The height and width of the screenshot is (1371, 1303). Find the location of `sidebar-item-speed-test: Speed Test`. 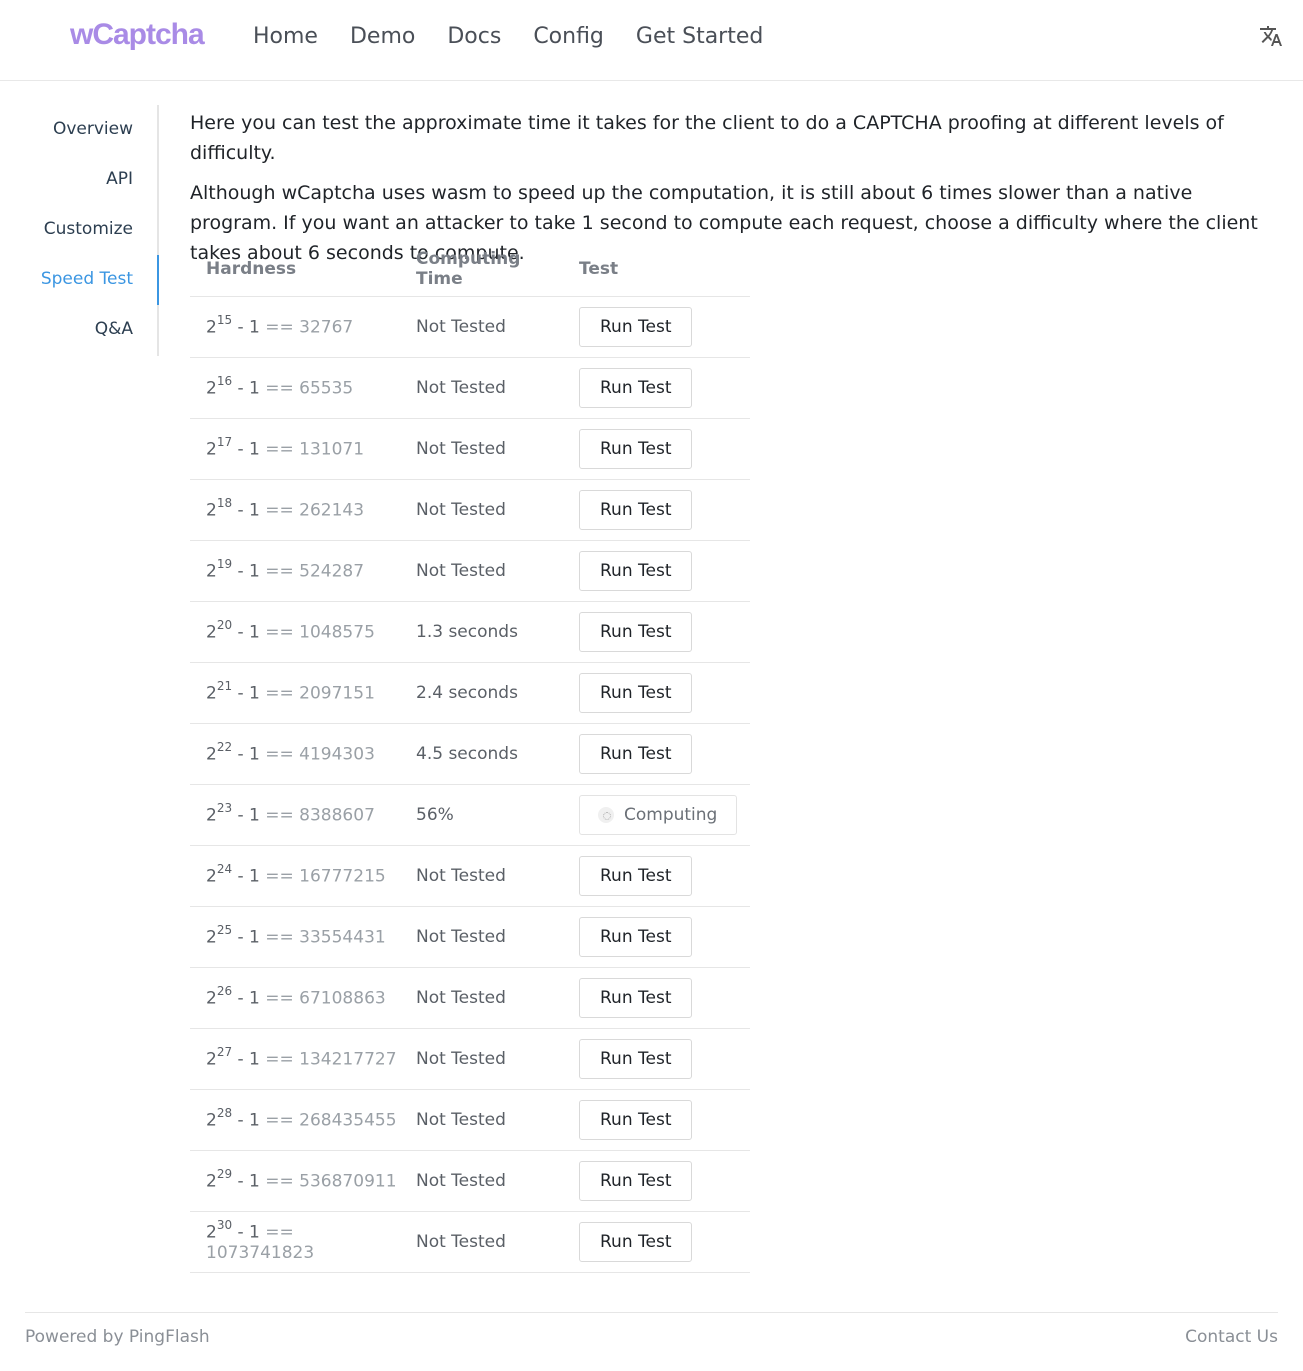

sidebar-item-speed-test: Speed Test is located at coordinates (87, 279).